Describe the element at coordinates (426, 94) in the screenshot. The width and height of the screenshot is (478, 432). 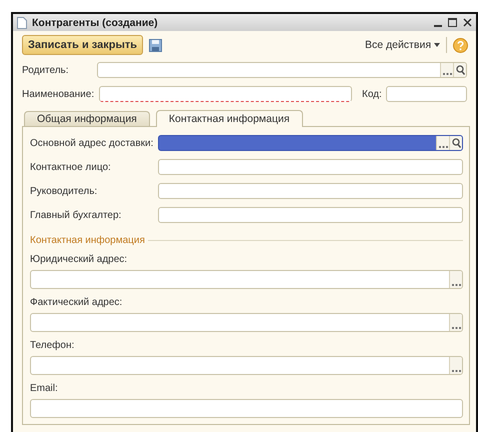
I see `code-field` at that location.